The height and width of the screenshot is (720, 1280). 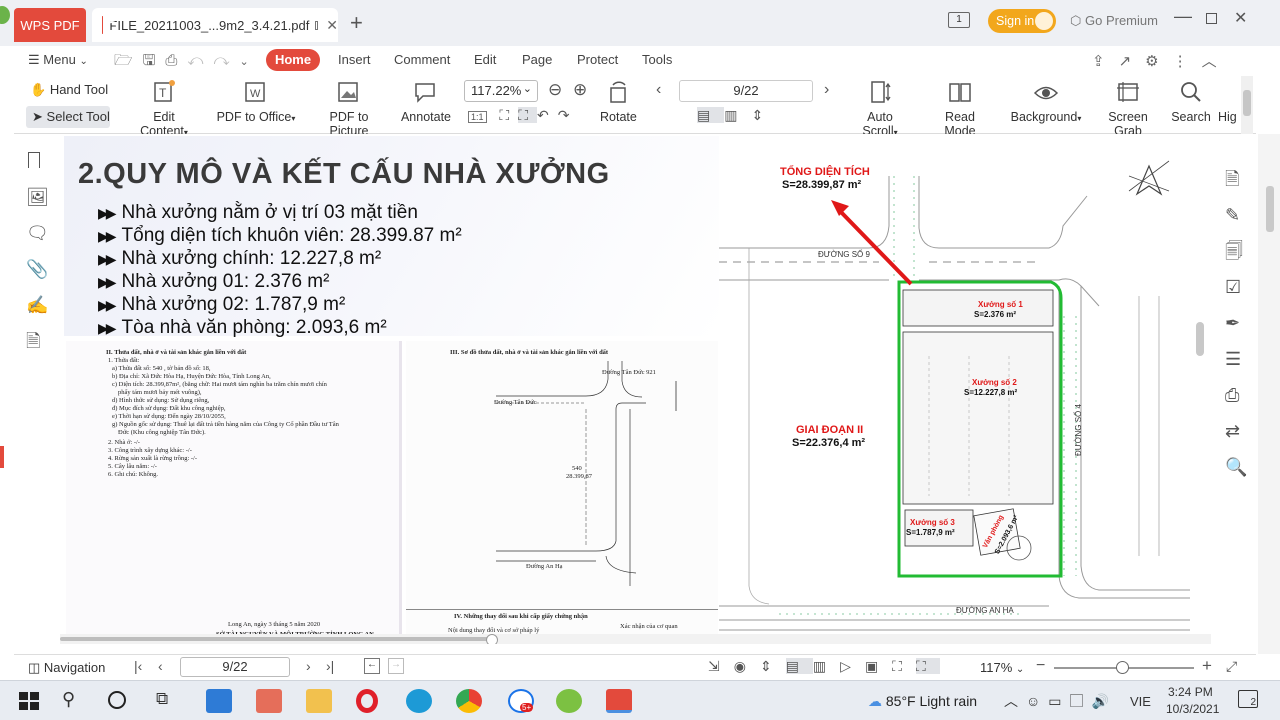 What do you see at coordinates (37, 269) in the screenshot?
I see `attachment-icon: 📎` at bounding box center [37, 269].